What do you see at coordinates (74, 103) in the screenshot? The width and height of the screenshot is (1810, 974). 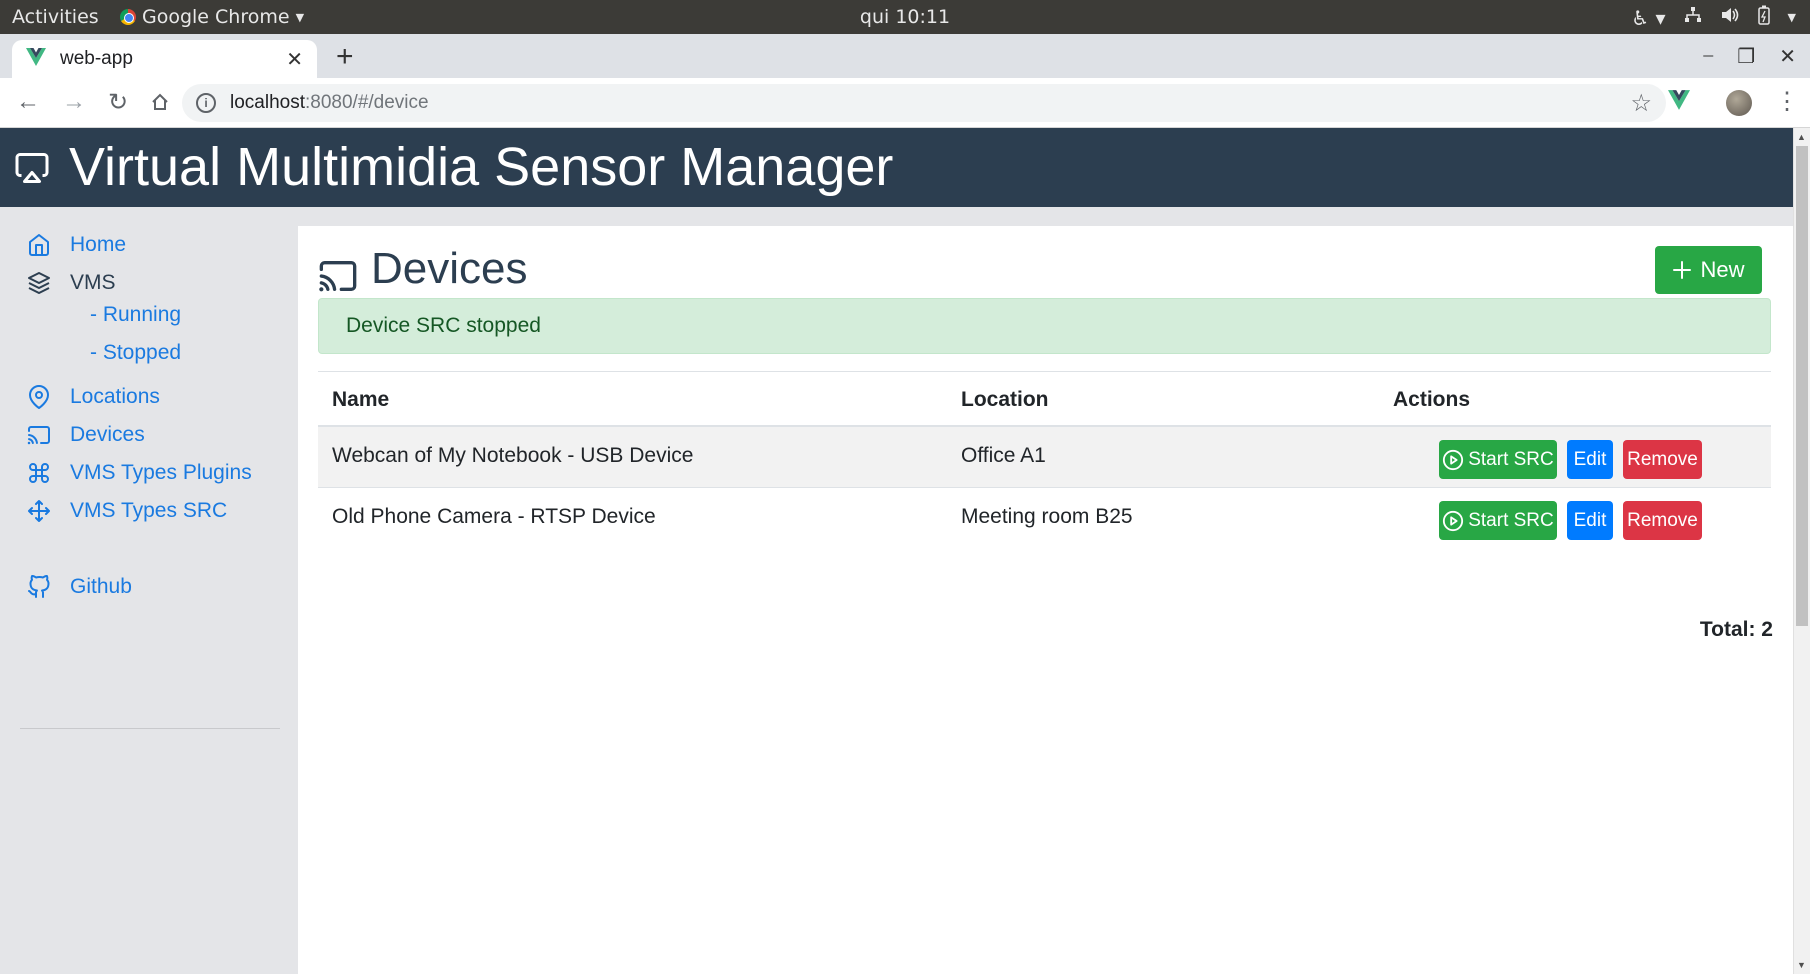 I see `forward-icon: →` at bounding box center [74, 103].